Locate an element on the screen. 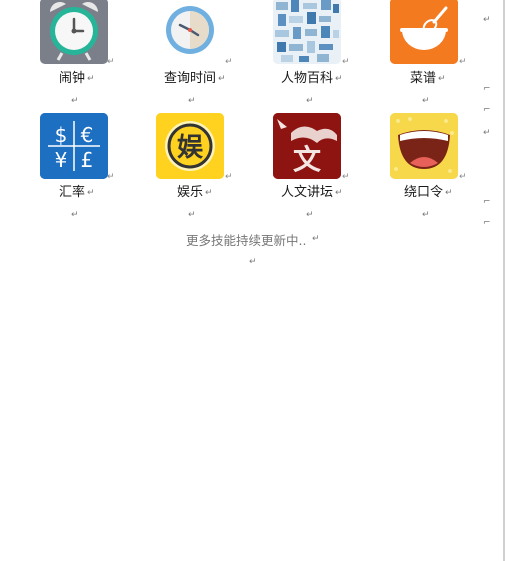 This screenshot has height=561, width=506. skill-label-humanities: 人文讲坛 is located at coordinates (307, 192).